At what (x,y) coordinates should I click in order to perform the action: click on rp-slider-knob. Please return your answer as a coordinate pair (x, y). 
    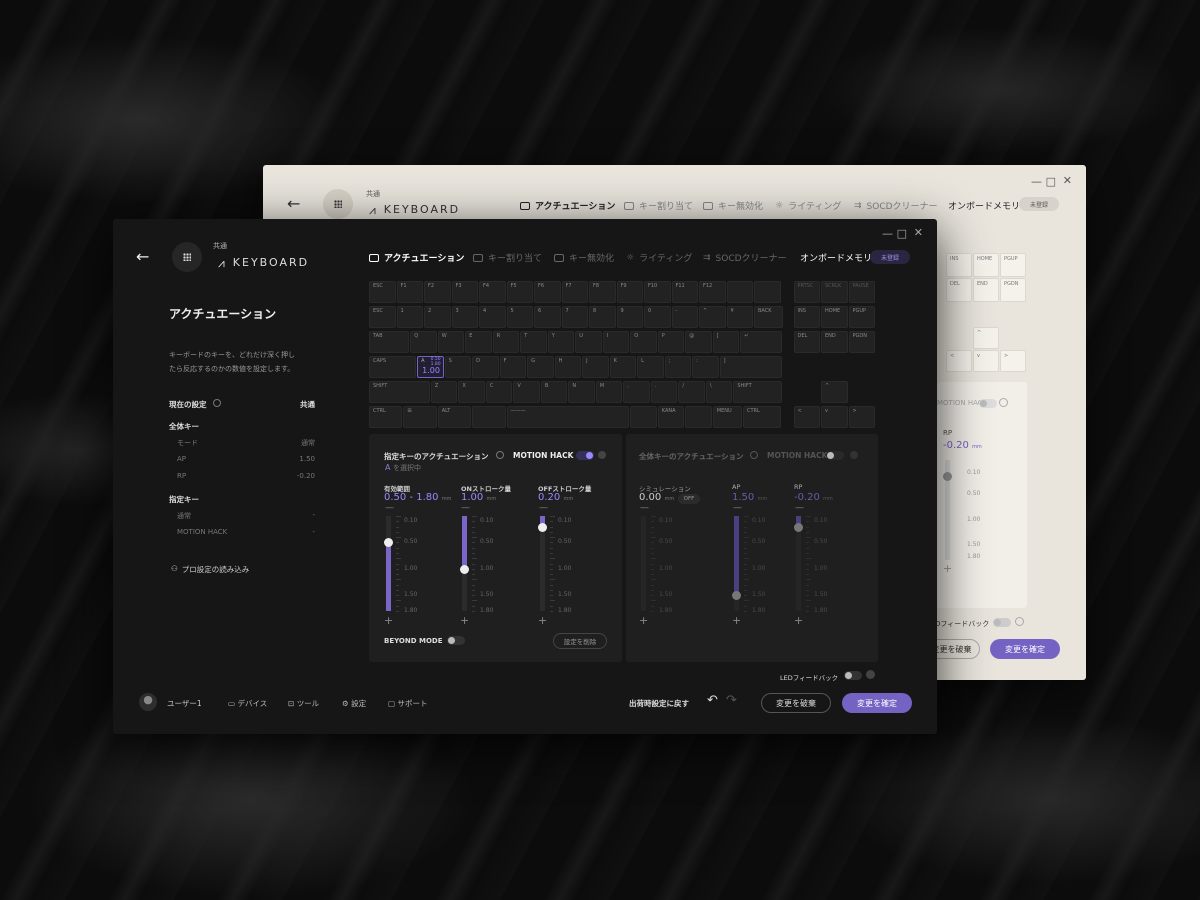
    Looking at the image, I should click on (947, 476).